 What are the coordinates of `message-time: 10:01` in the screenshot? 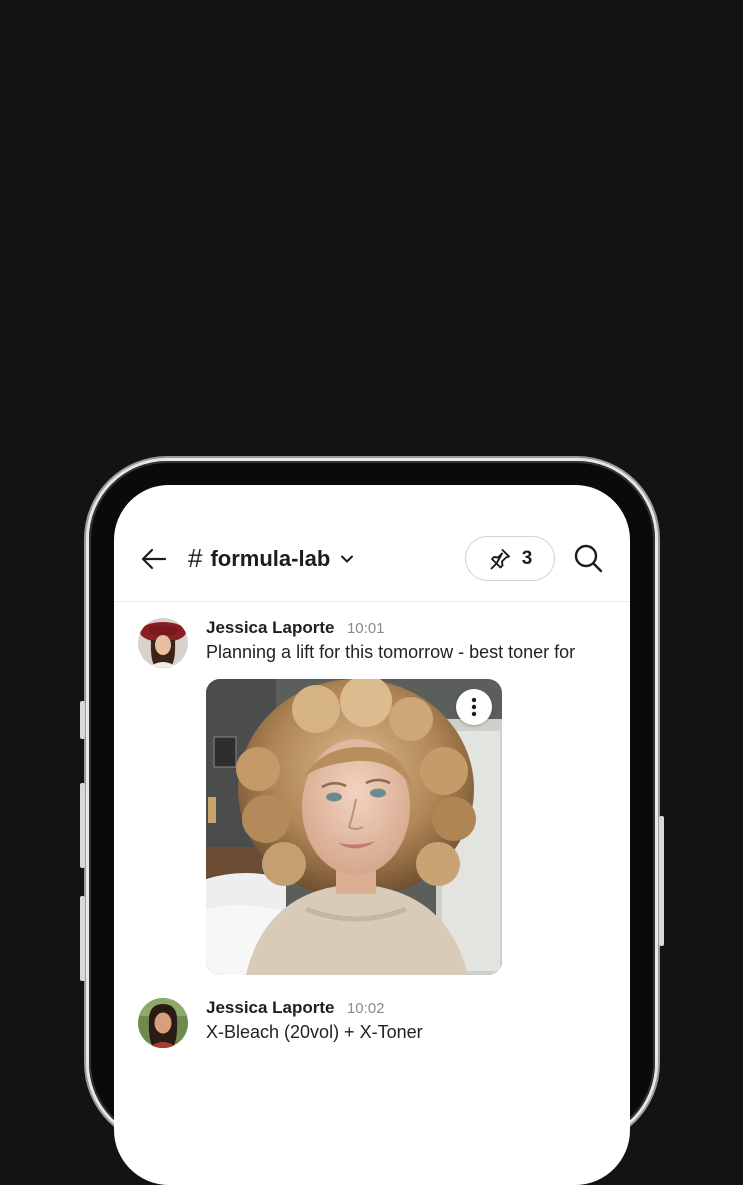 It's located at (365, 628).